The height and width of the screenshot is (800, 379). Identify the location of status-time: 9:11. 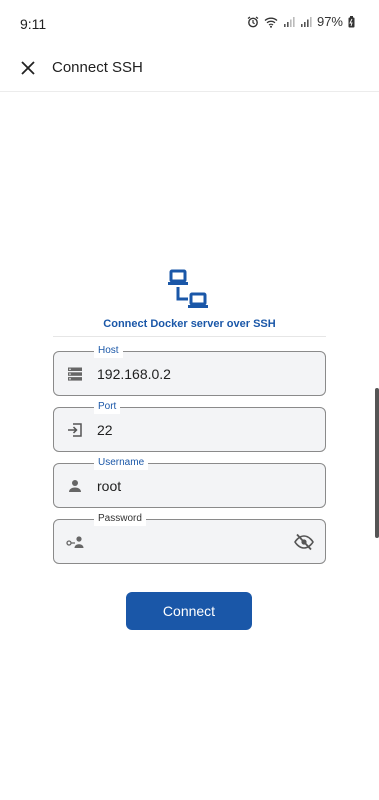
(33, 24).